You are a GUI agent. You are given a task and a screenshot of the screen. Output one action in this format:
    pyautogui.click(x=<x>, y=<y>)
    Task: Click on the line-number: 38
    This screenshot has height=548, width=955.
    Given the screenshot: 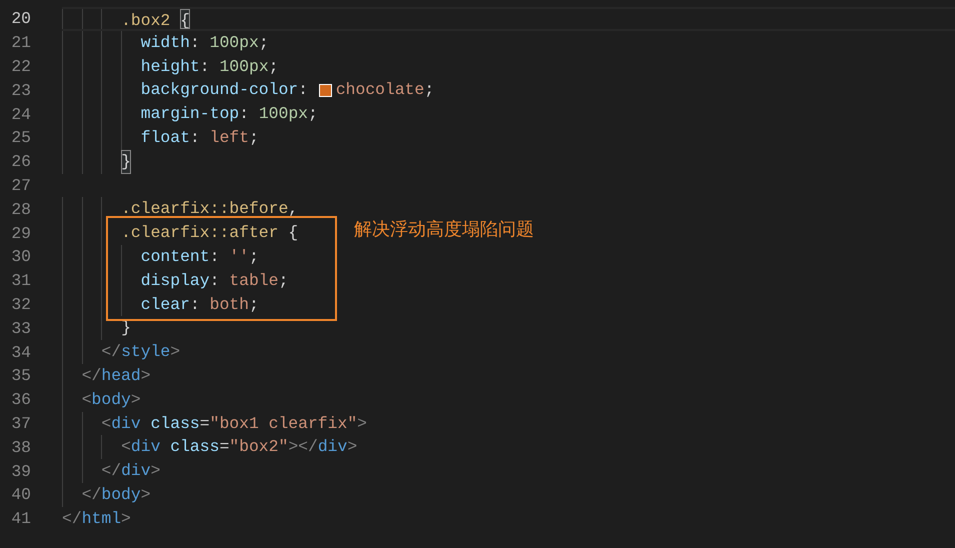 What is the action you would take?
    pyautogui.click(x=20, y=447)
    